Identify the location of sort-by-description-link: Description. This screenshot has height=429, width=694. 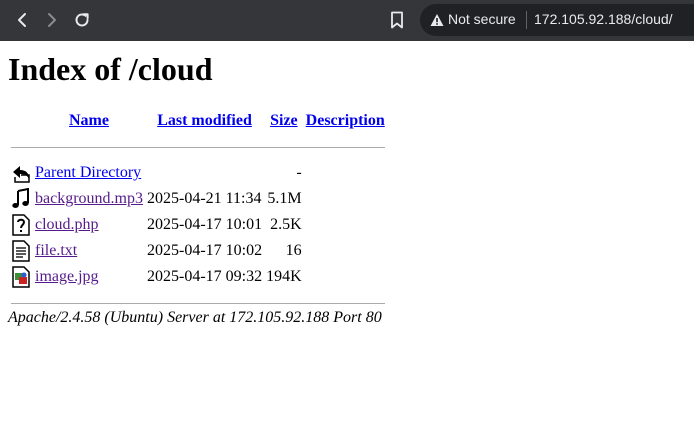
(345, 120).